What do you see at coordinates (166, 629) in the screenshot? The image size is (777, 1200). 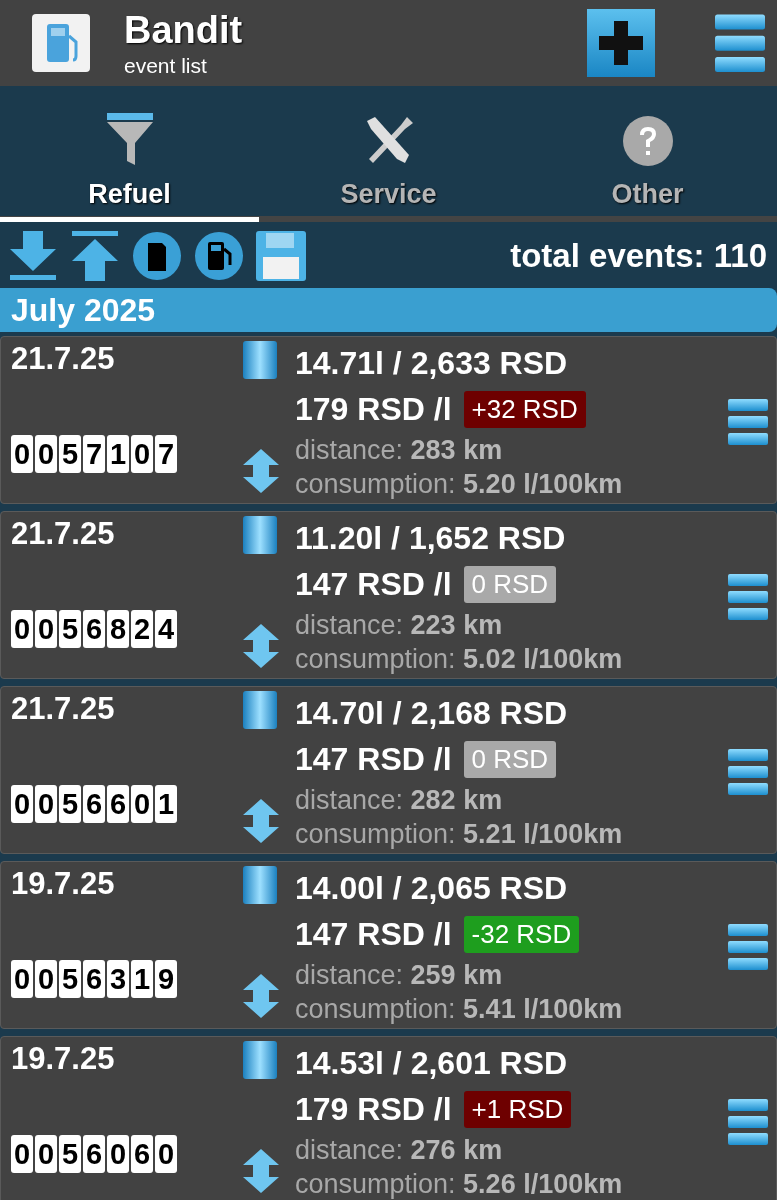 I see `odometer-digit: 4` at bounding box center [166, 629].